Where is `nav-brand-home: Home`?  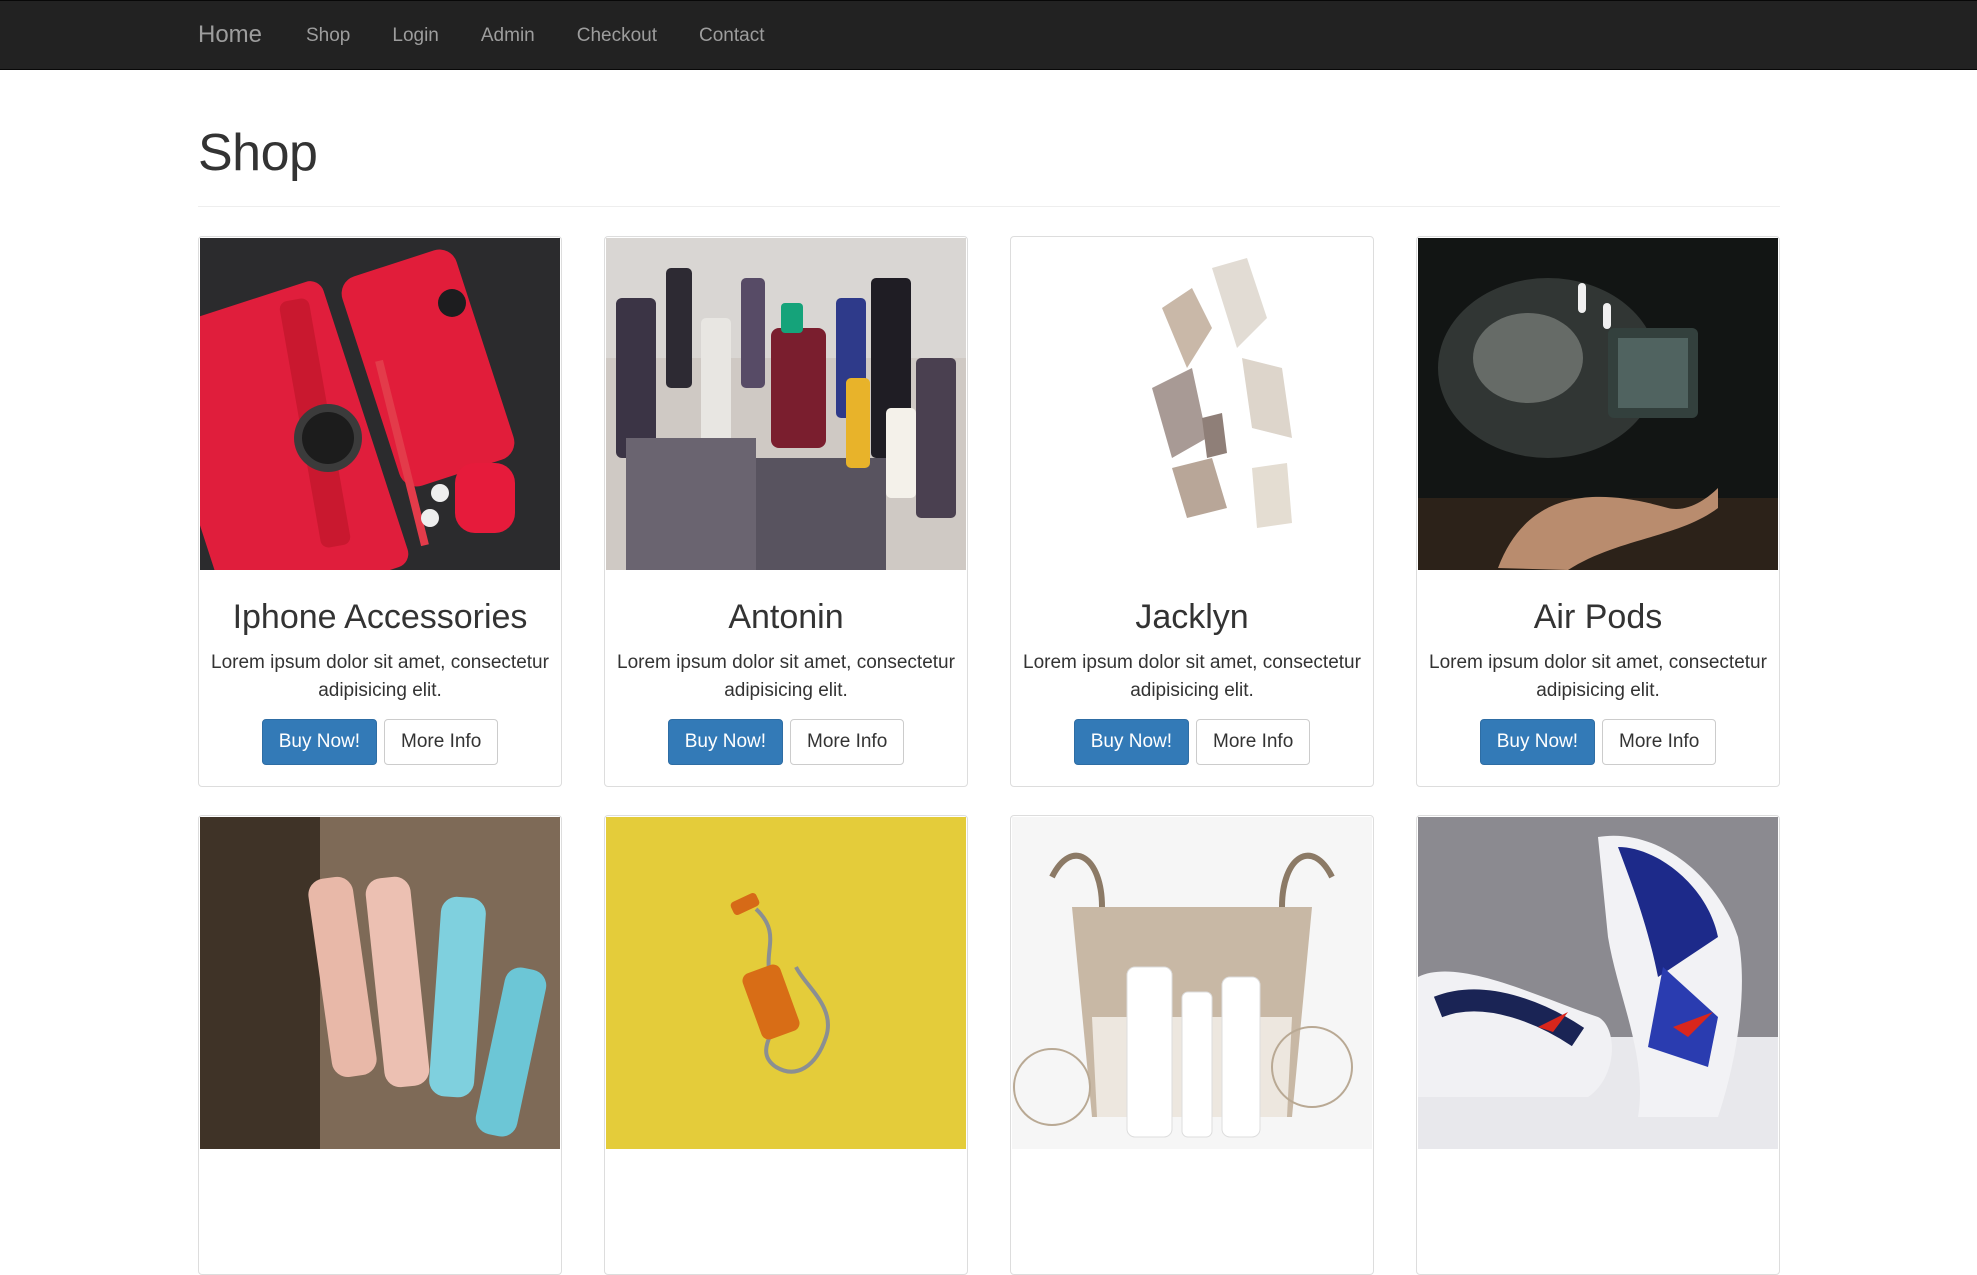 nav-brand-home: Home is located at coordinates (230, 35).